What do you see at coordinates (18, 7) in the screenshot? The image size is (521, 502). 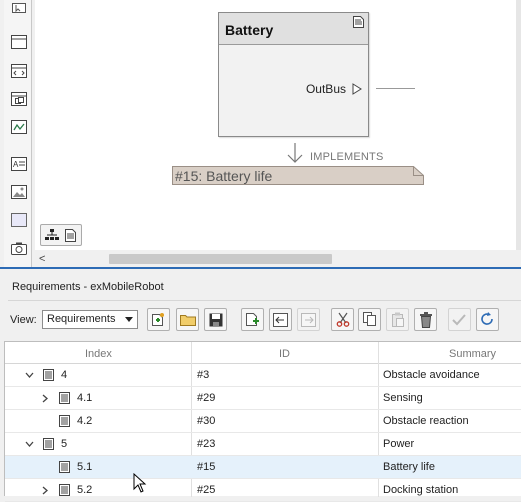 I see `area-select-icon` at bounding box center [18, 7].